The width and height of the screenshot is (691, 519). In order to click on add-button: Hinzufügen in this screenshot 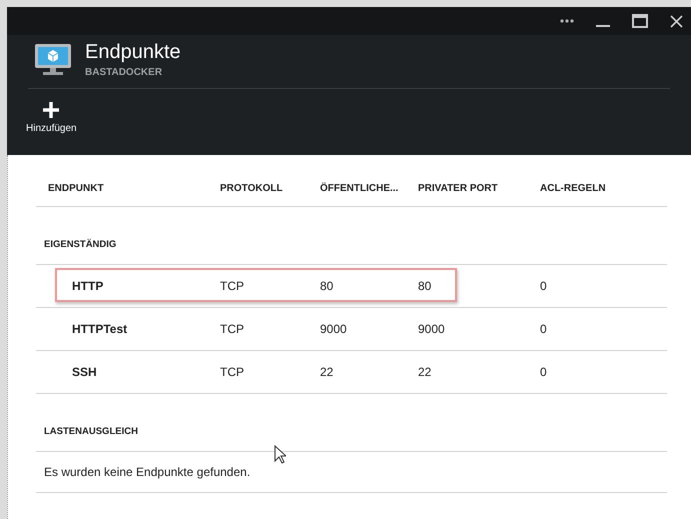, I will do `click(51, 118)`.